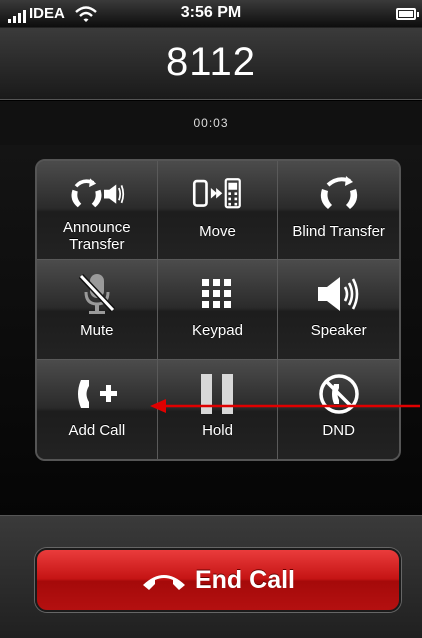 This screenshot has width=422, height=638. I want to click on end-call-button: End Call, so click(218, 580).